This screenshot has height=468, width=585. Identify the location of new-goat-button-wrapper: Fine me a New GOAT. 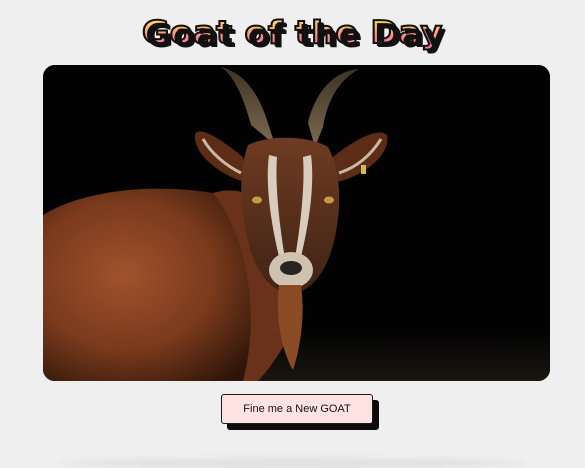
(300, 412).